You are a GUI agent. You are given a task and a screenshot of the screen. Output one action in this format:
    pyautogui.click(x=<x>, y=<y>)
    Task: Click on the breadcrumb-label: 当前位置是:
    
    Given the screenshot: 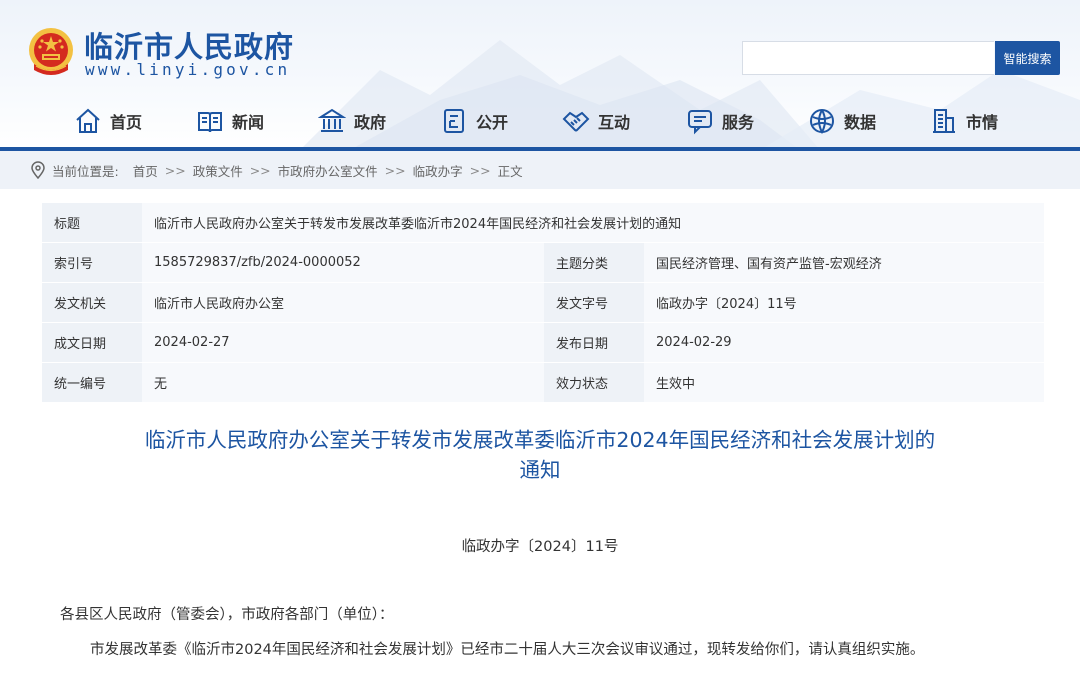 What is the action you would take?
    pyautogui.click(x=85, y=171)
    